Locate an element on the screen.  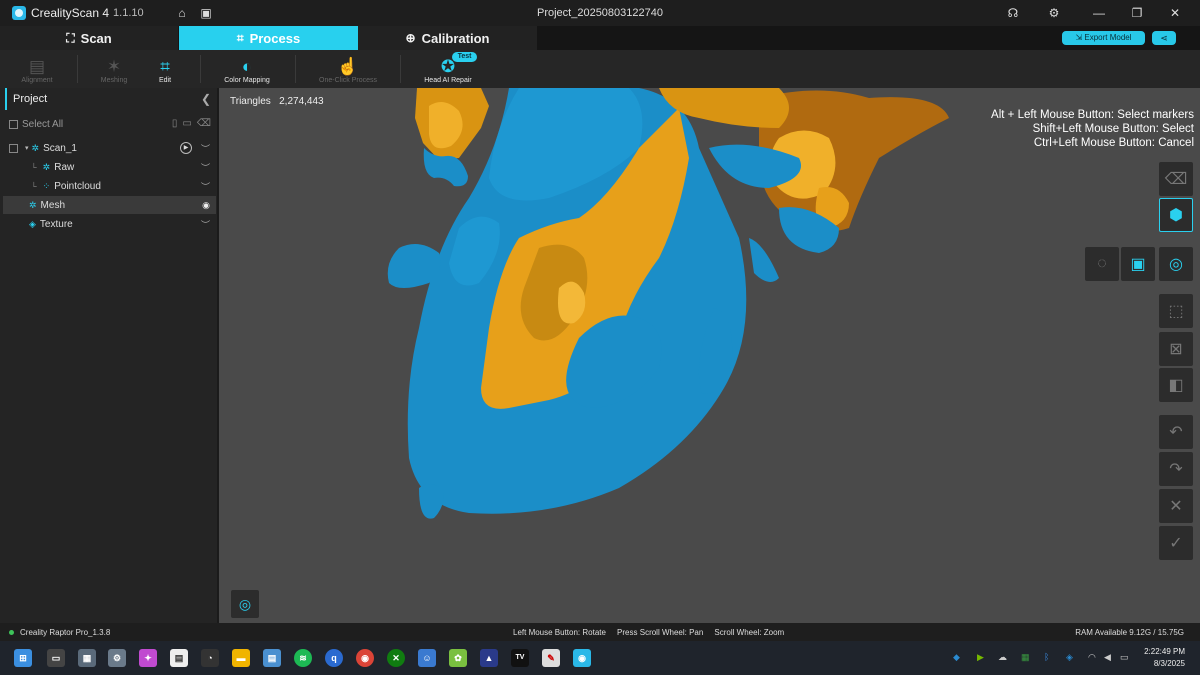
lasso-select-button: ◎ is located at coordinates (1176, 264).